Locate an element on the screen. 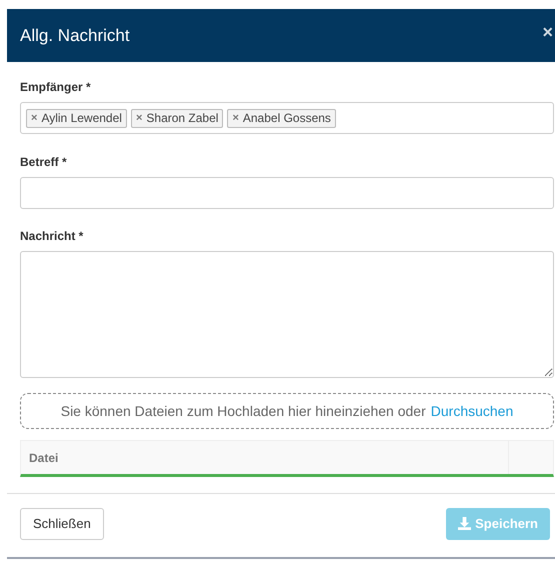 This screenshot has width=555, height=561. field-label: Empfänger * is located at coordinates (56, 87).